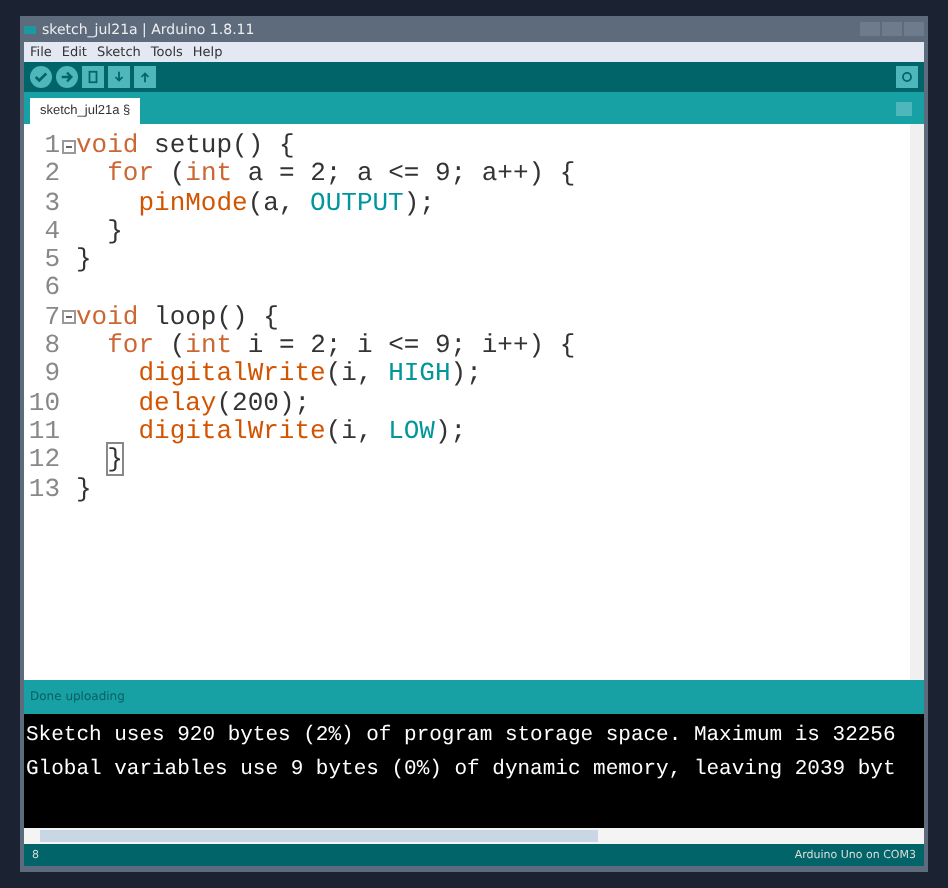 The image size is (948, 888). I want to click on check-icon, so click(41, 77).